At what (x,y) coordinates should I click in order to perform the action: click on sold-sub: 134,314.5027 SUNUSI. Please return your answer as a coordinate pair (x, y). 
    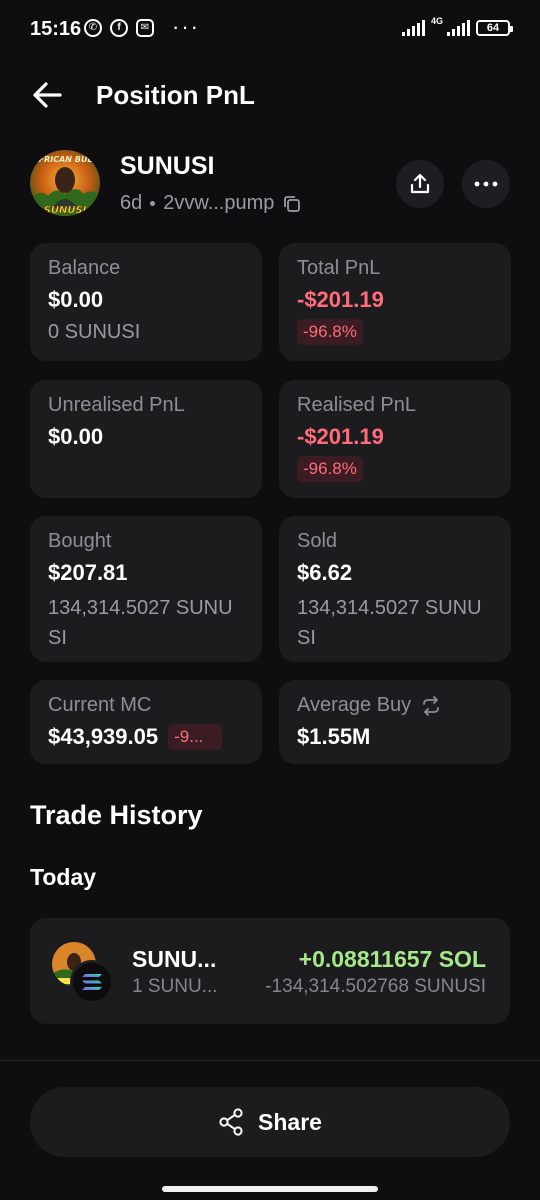
    Looking at the image, I should click on (389, 623).